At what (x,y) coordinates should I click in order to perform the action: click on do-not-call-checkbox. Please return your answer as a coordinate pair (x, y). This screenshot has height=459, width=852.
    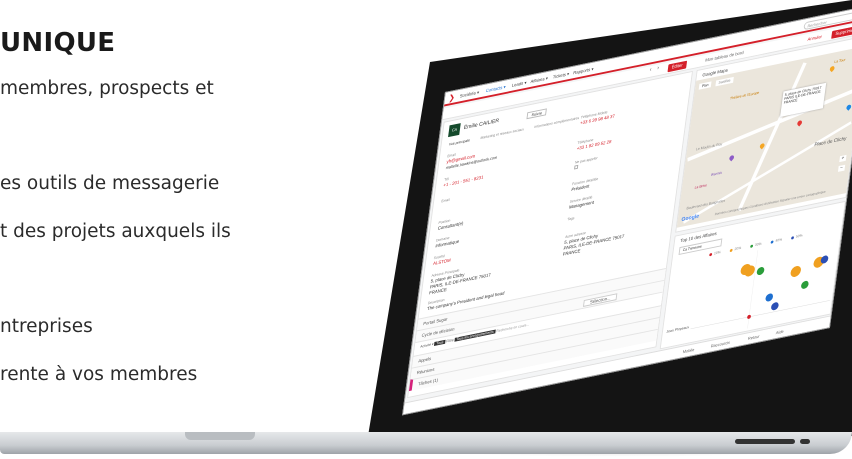
    Looking at the image, I should click on (576, 167).